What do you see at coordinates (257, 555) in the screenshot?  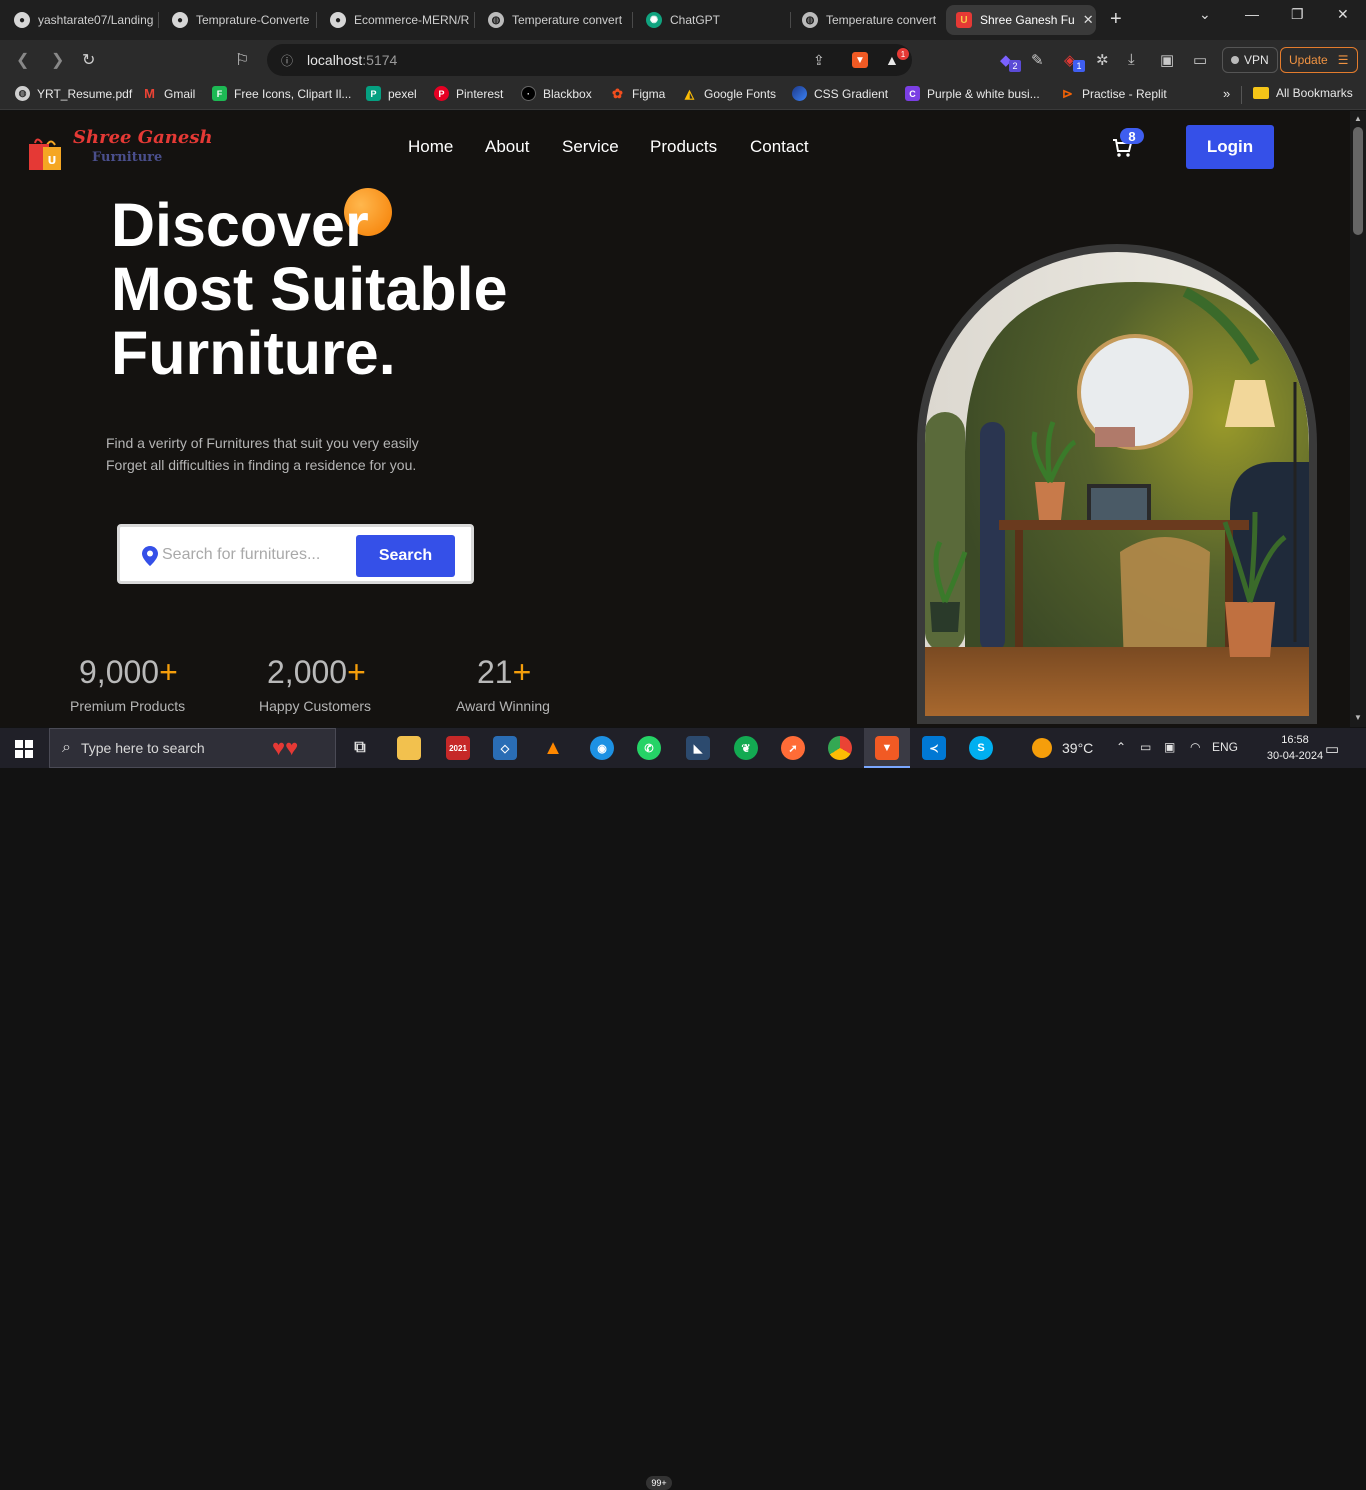 I see `search-input` at bounding box center [257, 555].